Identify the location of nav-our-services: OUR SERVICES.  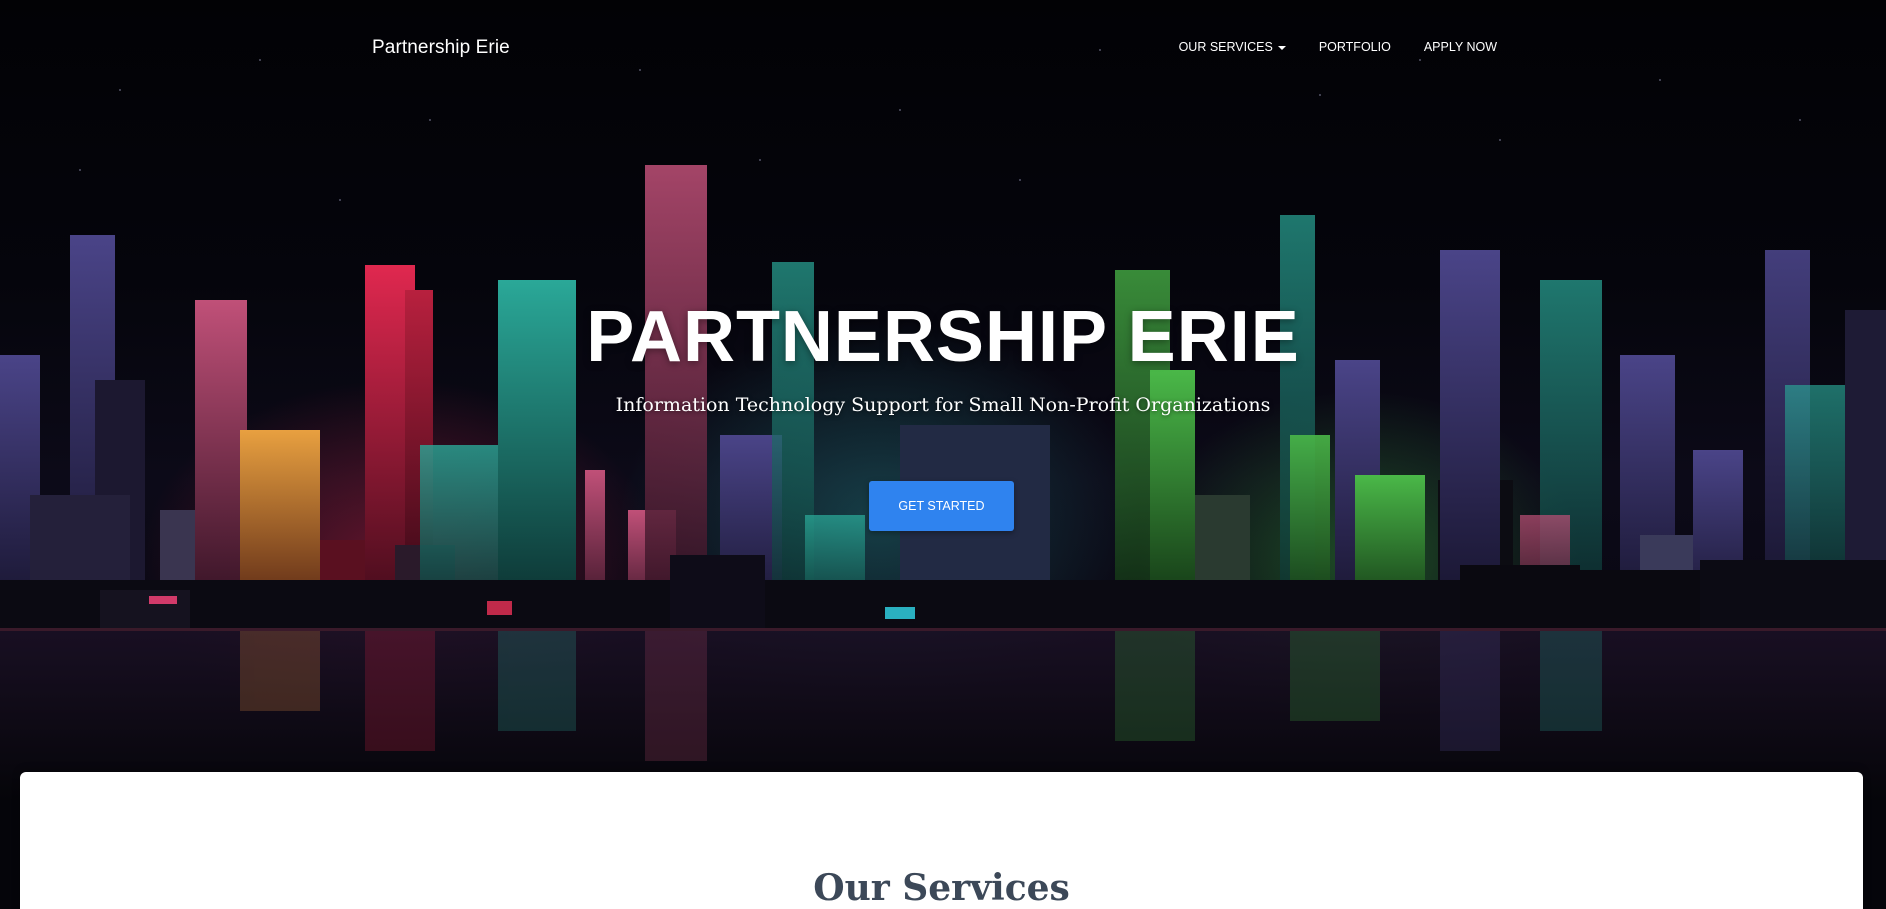
(1232, 47).